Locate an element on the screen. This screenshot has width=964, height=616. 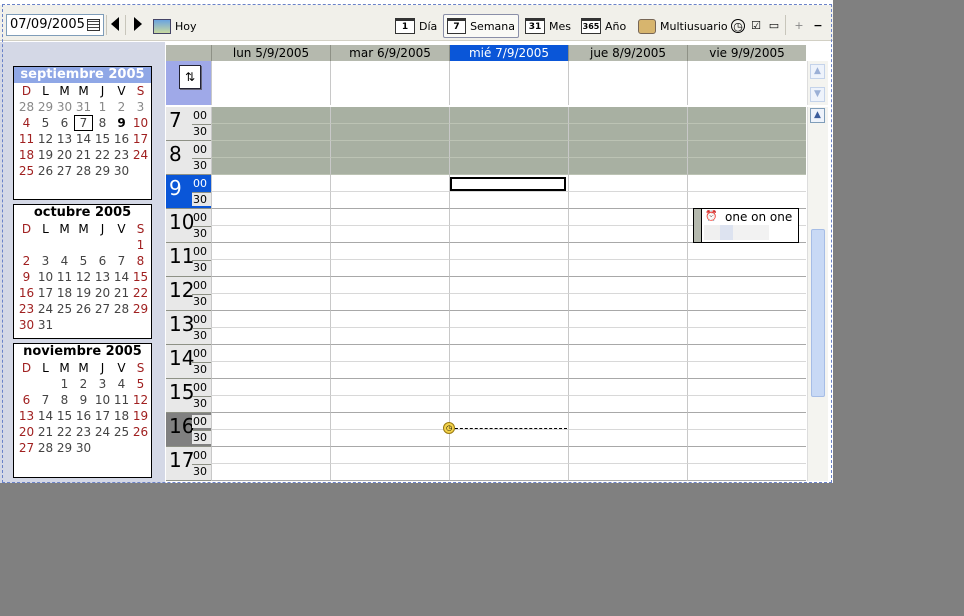
date-input: 07/09/2005 is located at coordinates (55, 25).